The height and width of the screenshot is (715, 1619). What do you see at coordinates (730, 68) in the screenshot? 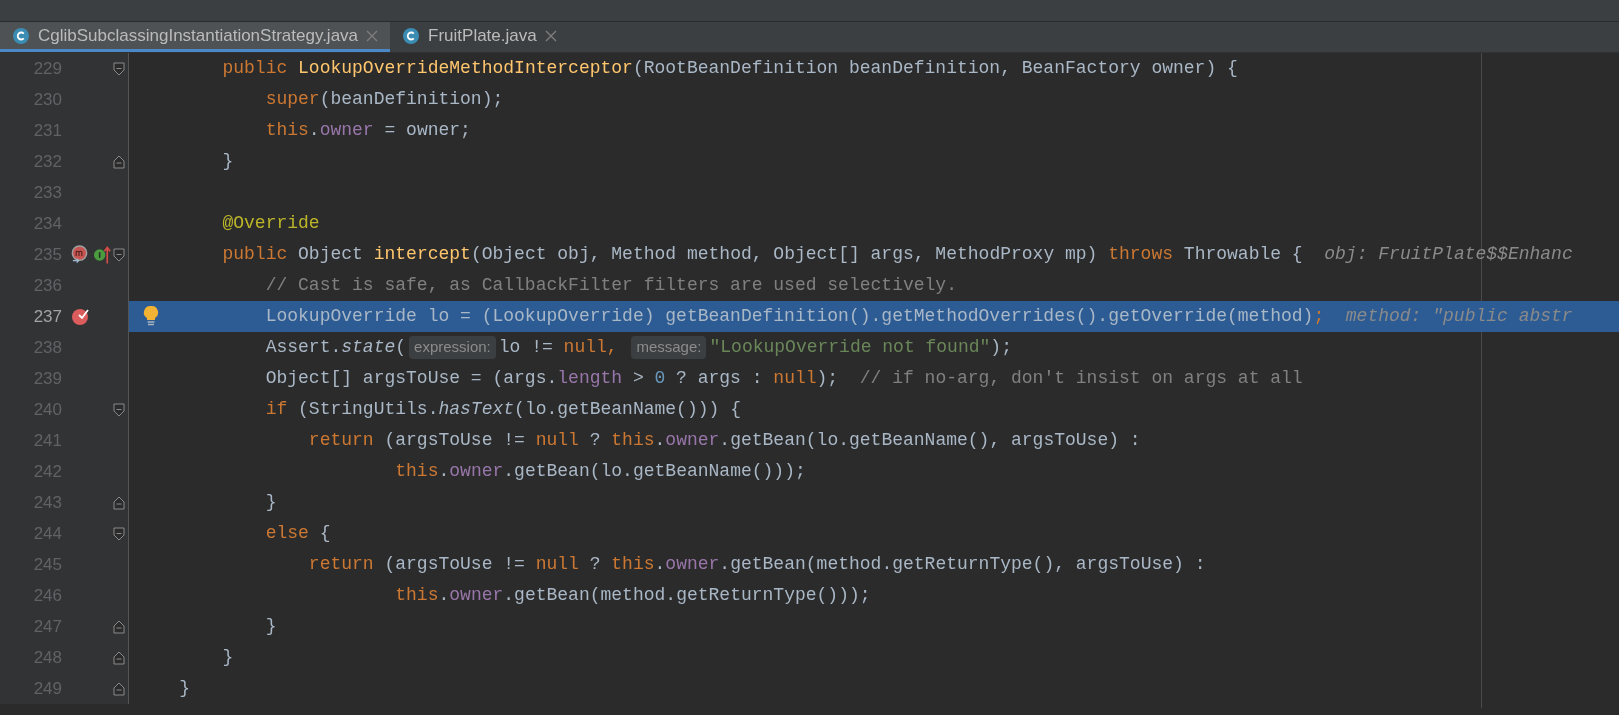
I see `code-line: public LookupOverrideMethodInterceptor(RootBeanDefinition beanDefinition, BeanFactory owner) {` at bounding box center [730, 68].